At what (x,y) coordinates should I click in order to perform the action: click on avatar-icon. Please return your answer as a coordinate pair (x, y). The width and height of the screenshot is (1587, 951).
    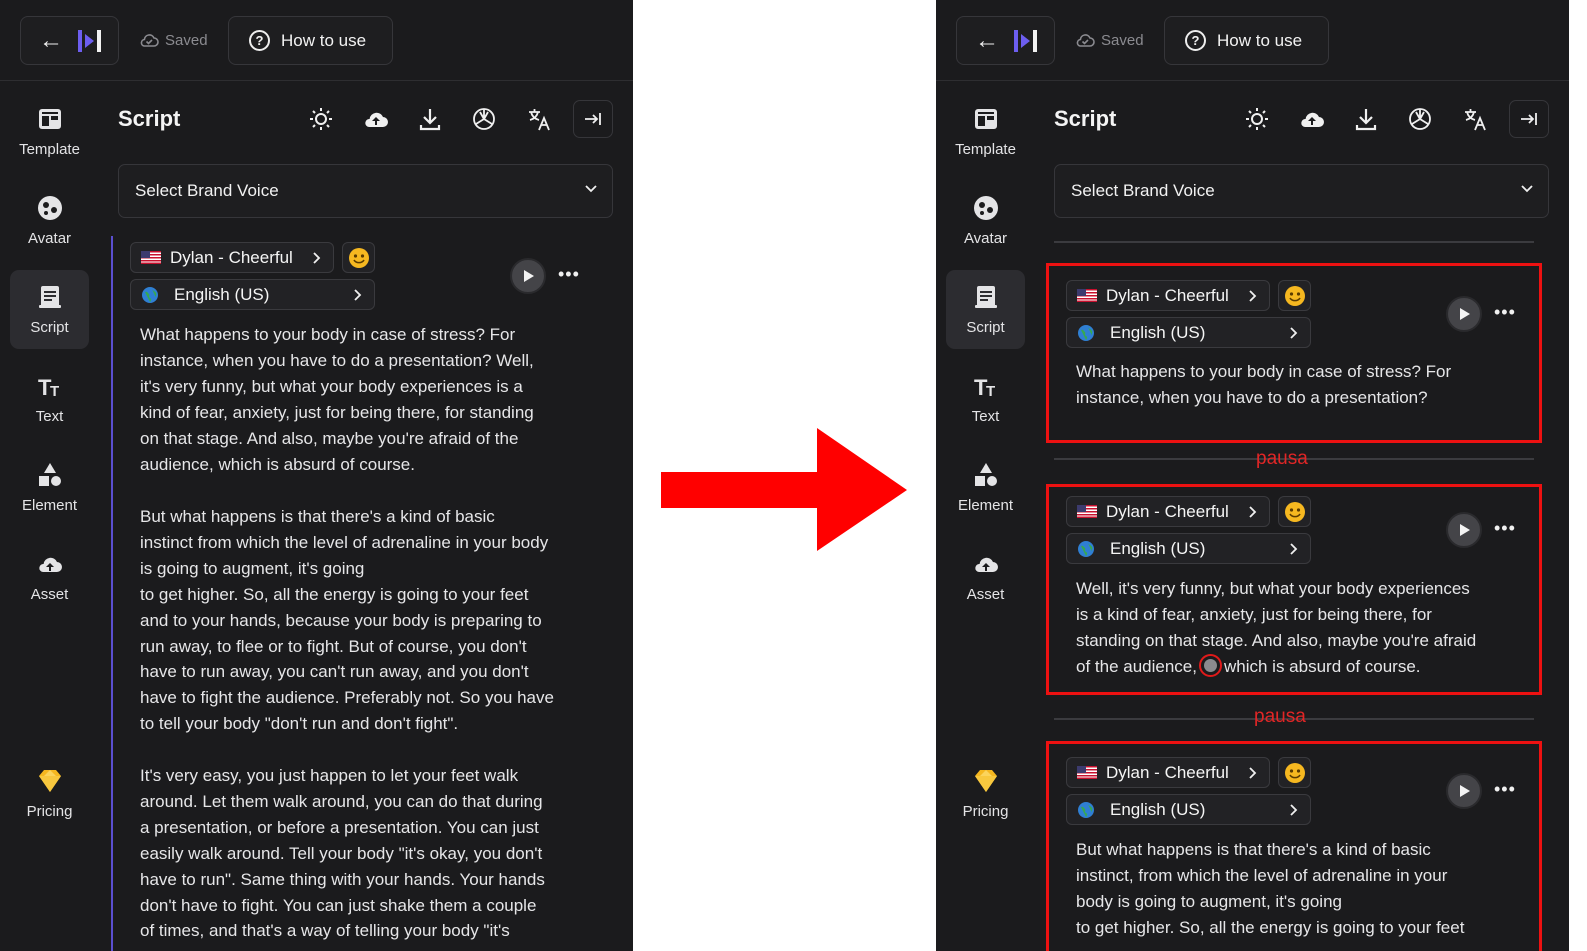
    Looking at the image, I should click on (49, 208).